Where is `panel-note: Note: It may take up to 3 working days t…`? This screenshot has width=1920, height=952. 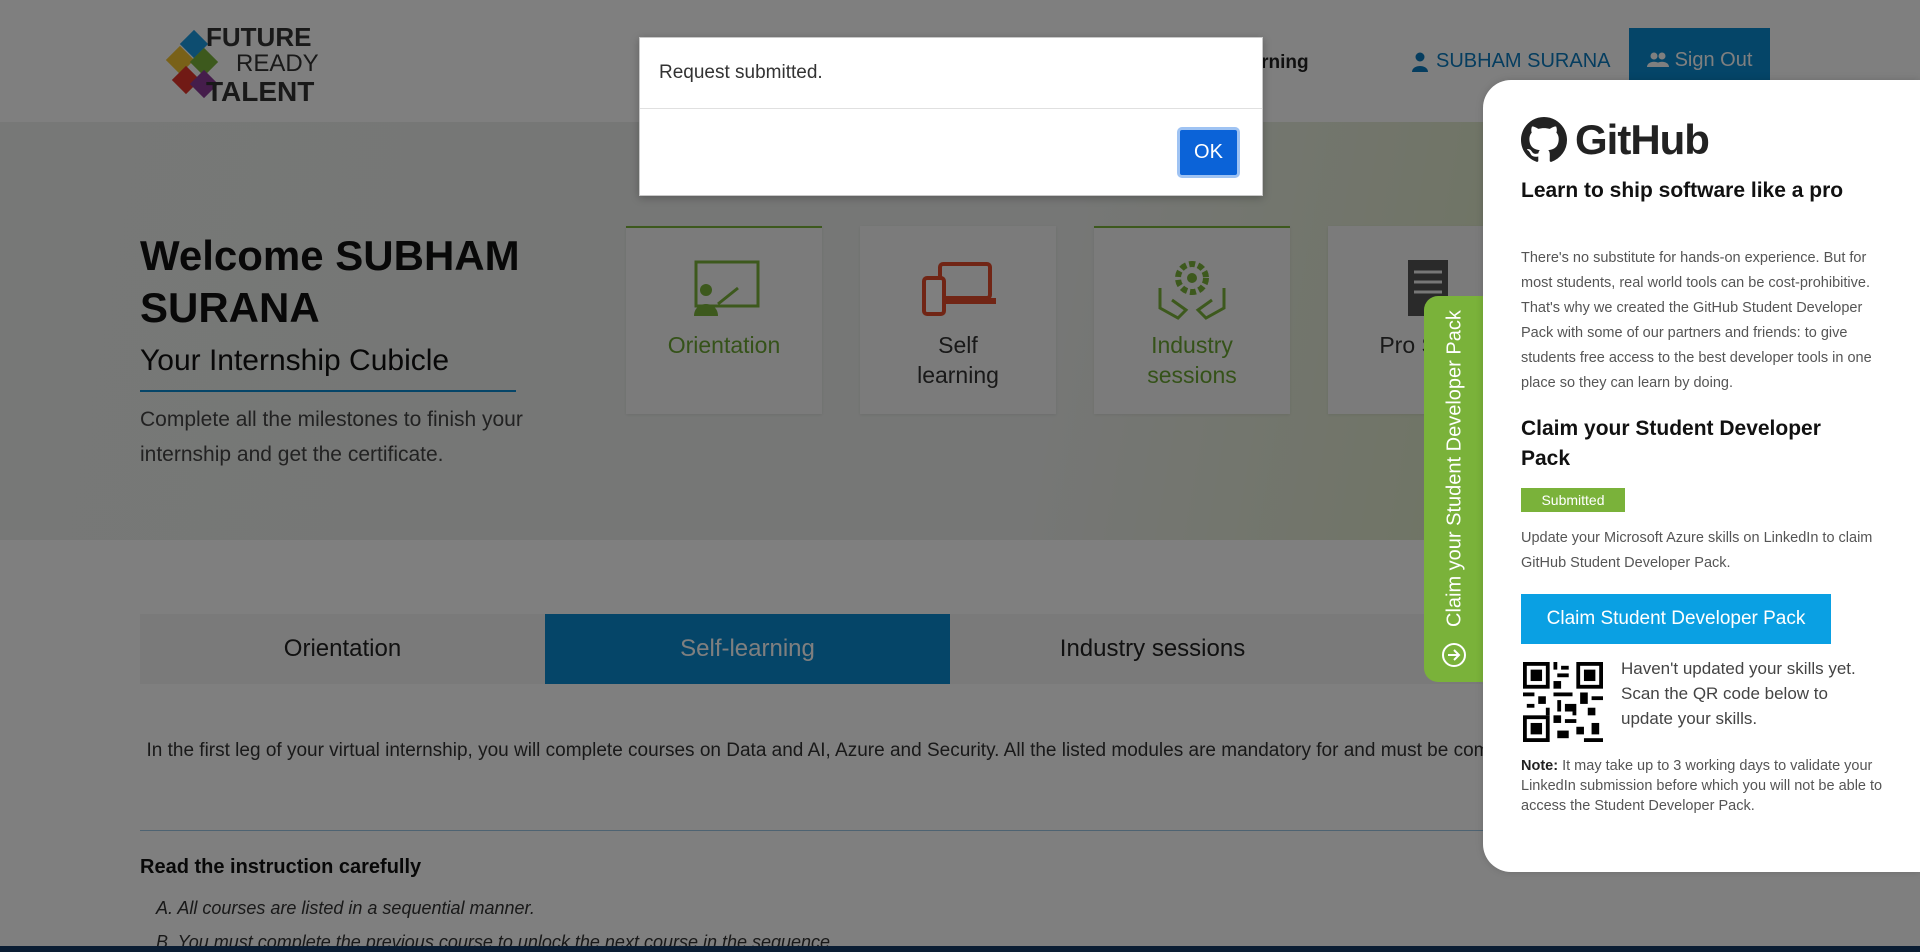 panel-note: Note: It may take up to 3 working days t… is located at coordinates (1706, 786).